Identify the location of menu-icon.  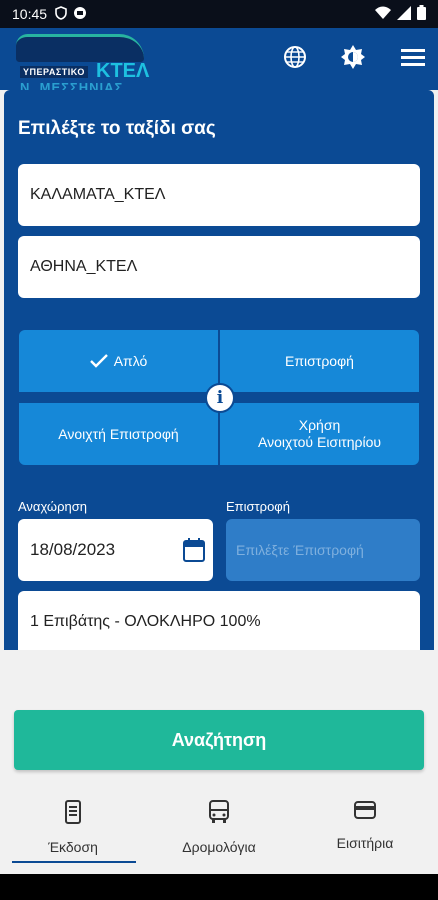
(413, 57).